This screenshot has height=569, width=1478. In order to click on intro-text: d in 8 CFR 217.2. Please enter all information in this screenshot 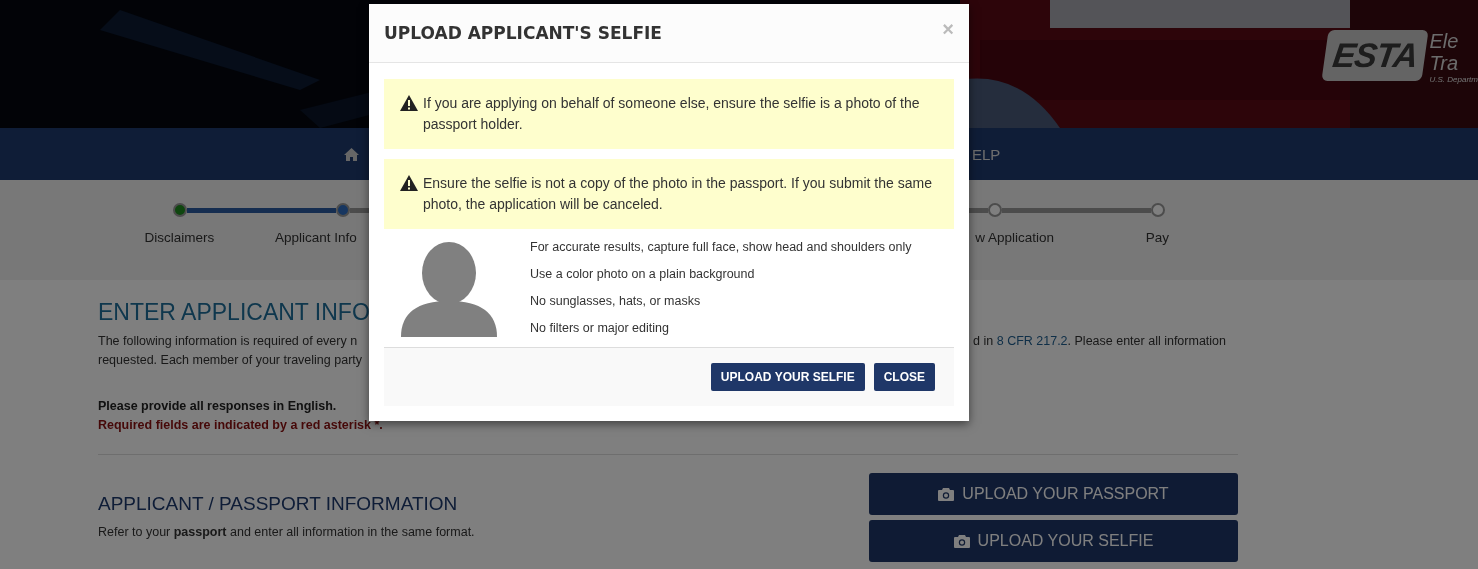, I will do `click(1100, 341)`.